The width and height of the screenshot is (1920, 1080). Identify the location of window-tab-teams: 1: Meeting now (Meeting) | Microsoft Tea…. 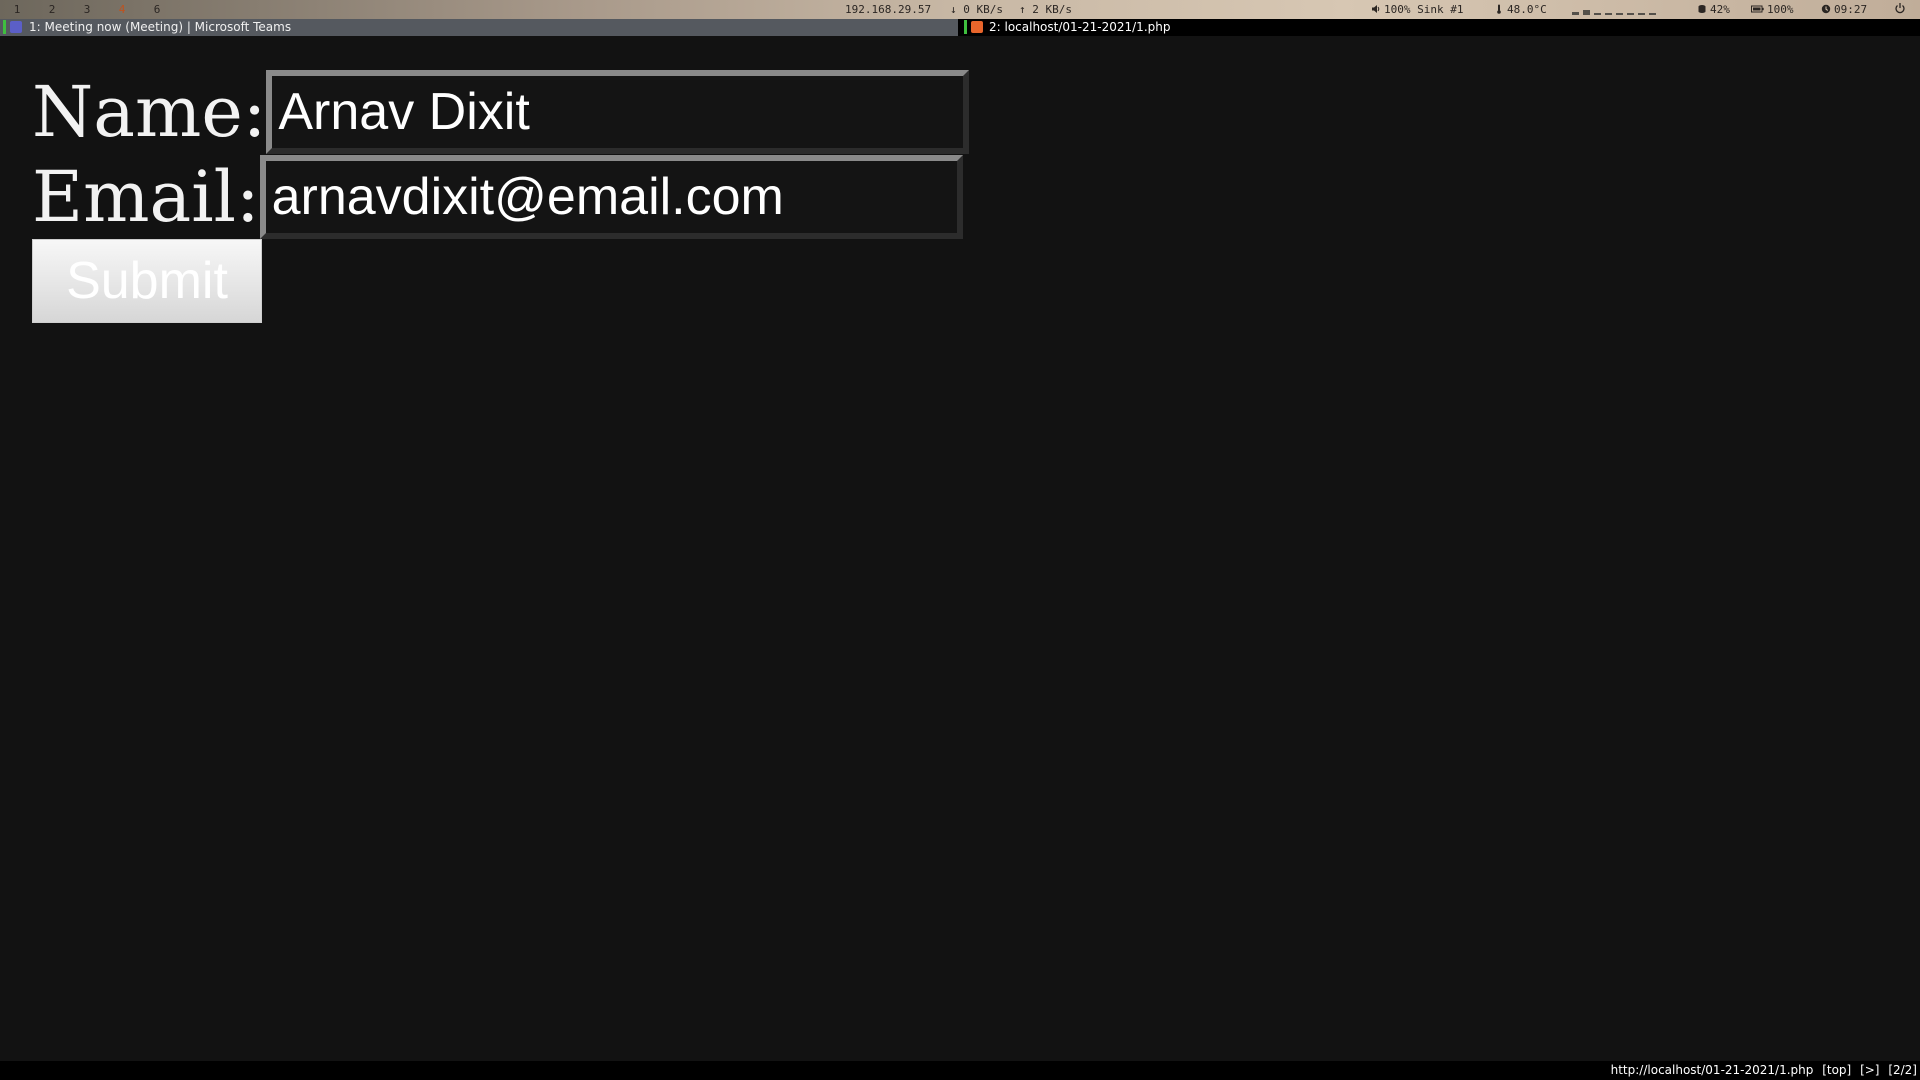
(479, 27).